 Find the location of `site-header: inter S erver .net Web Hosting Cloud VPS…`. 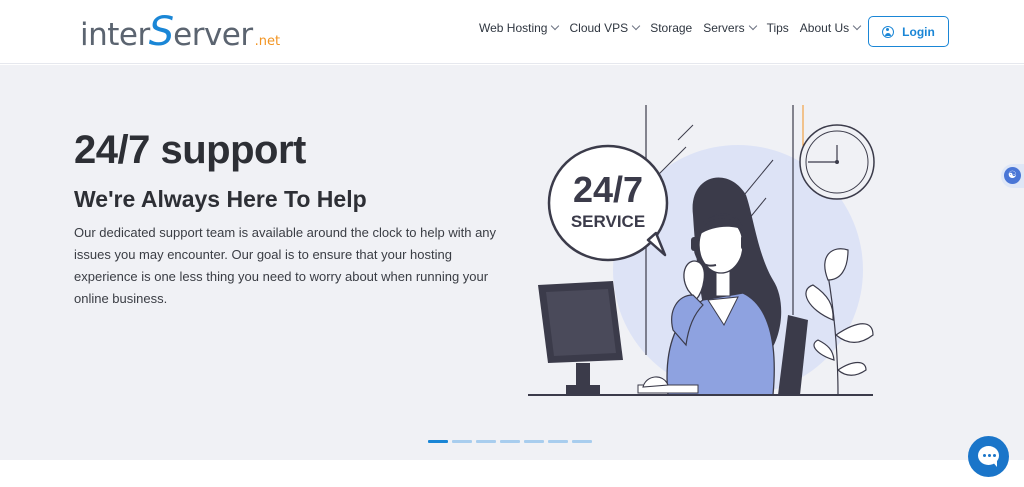

site-header: inter S erver .net Web Hosting Cloud VPS… is located at coordinates (512, 32).